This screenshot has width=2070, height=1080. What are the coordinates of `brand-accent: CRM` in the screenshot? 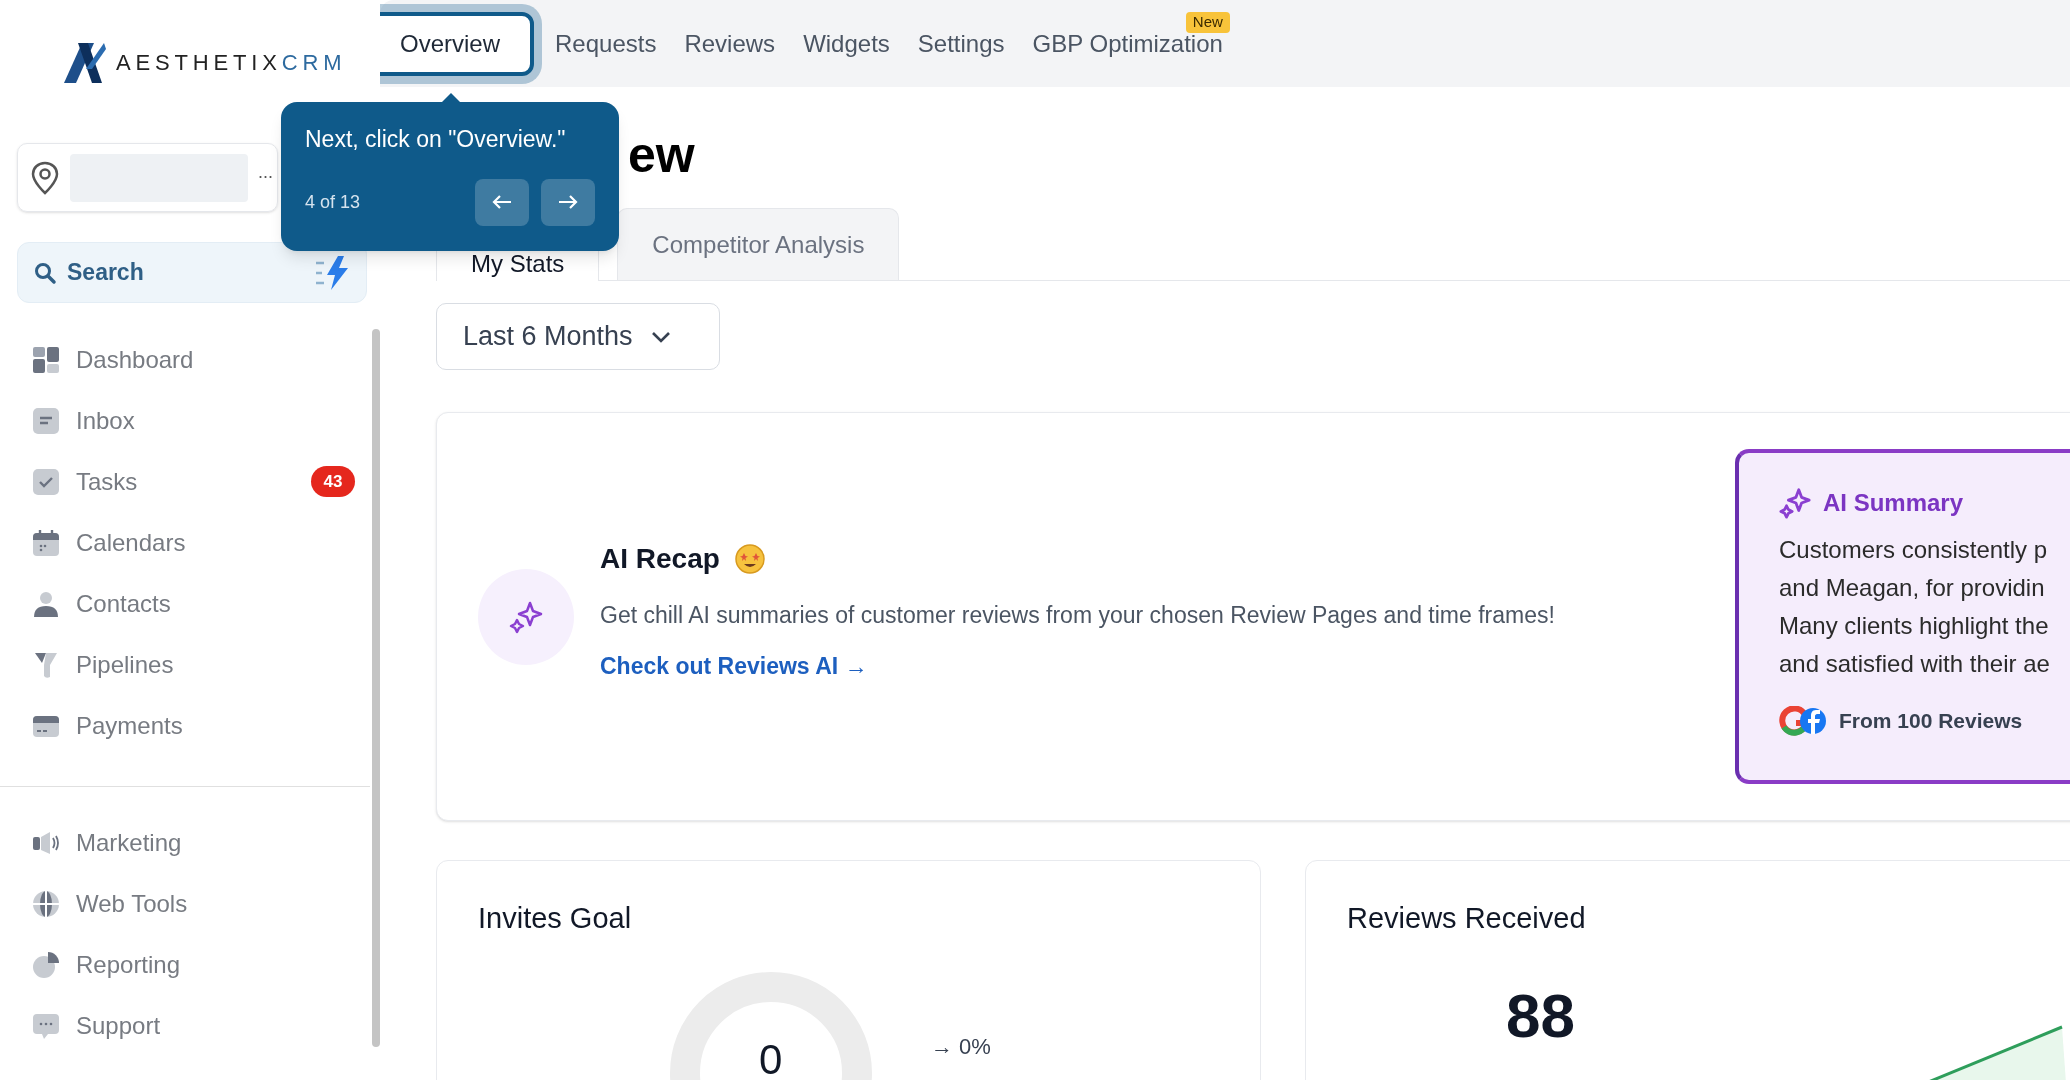 It's located at (314, 62).